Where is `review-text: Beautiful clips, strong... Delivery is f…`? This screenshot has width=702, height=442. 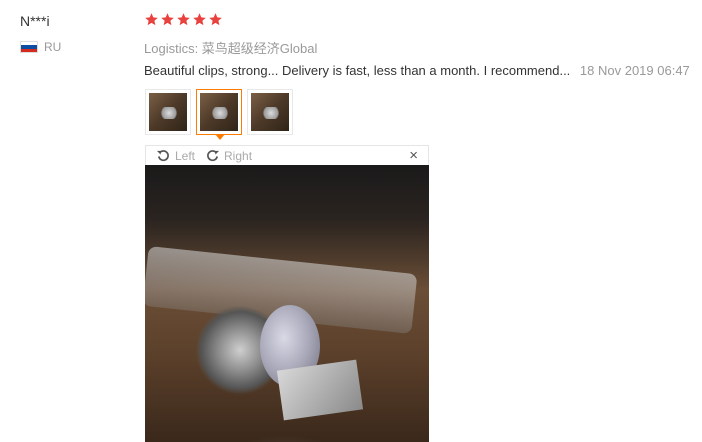
review-text: Beautiful clips, strong... Delivery is f… is located at coordinates (357, 70).